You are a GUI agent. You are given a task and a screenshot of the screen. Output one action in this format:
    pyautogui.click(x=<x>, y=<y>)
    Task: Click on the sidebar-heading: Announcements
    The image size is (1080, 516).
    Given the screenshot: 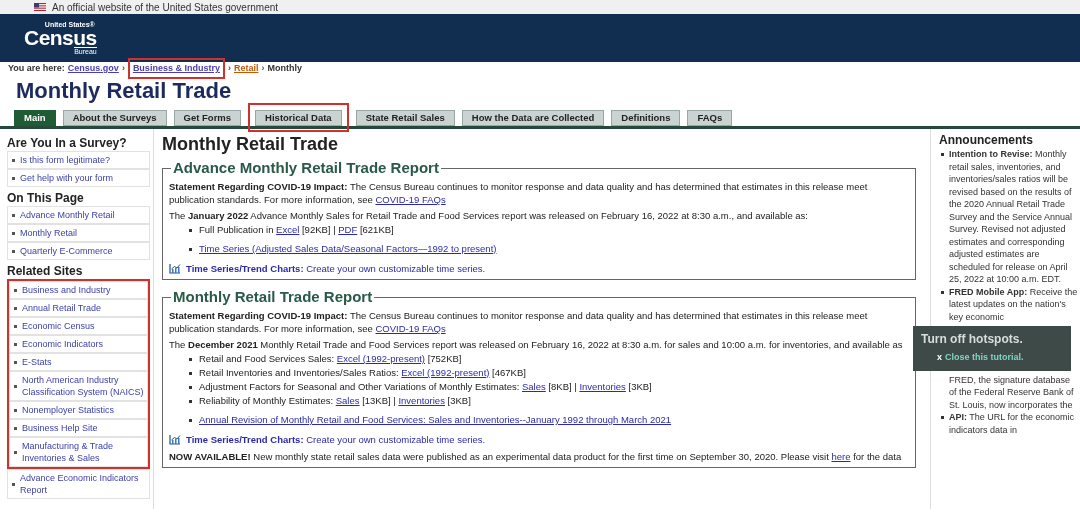 What is the action you would take?
    pyautogui.click(x=986, y=140)
    